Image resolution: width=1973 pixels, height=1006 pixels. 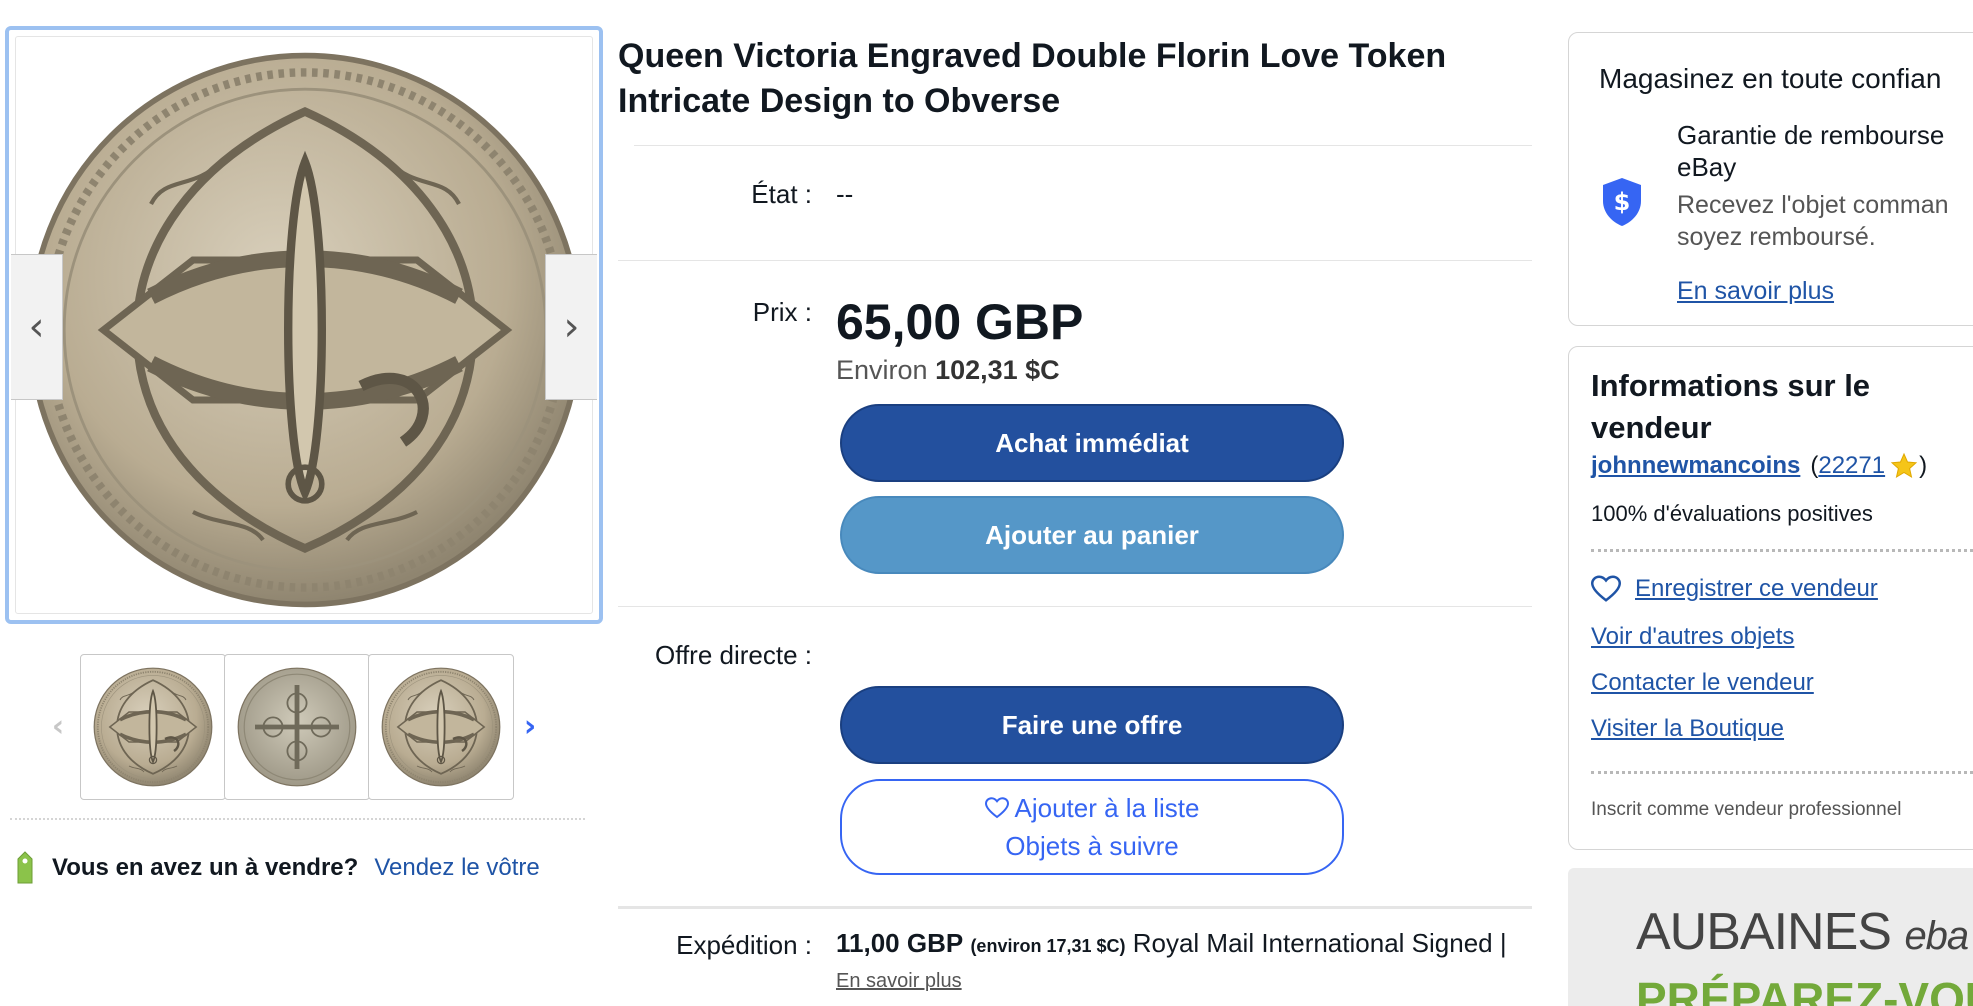 What do you see at coordinates (1814, 465) in the screenshot?
I see `paren-open: (` at bounding box center [1814, 465].